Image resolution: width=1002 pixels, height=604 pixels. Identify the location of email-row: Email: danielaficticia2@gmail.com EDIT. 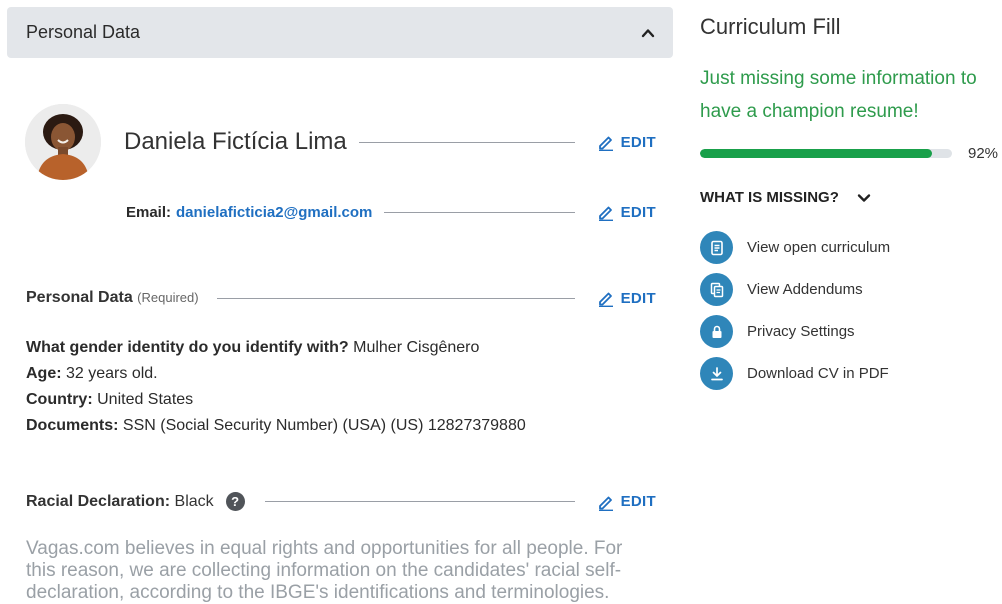
(391, 212).